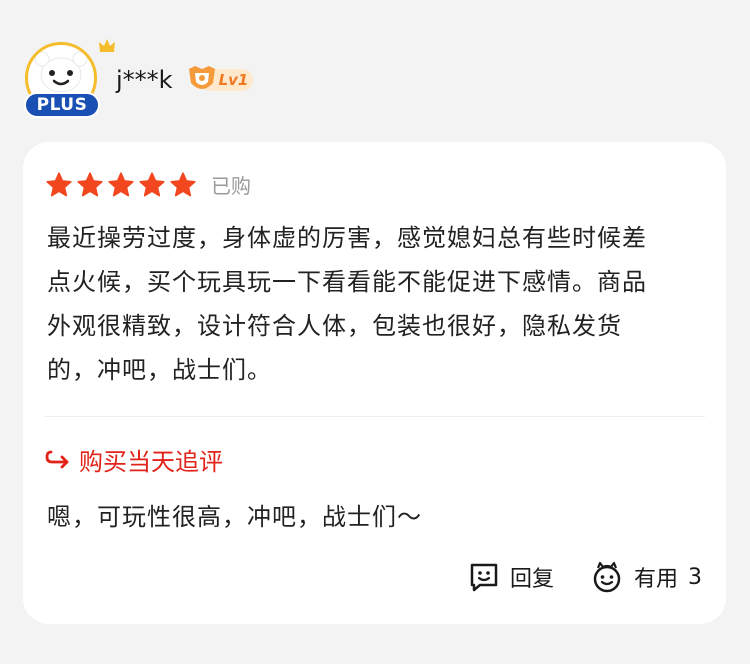 Image resolution: width=750 pixels, height=664 pixels. What do you see at coordinates (62, 105) in the screenshot?
I see `plus-membership-badge: PLUS` at bounding box center [62, 105].